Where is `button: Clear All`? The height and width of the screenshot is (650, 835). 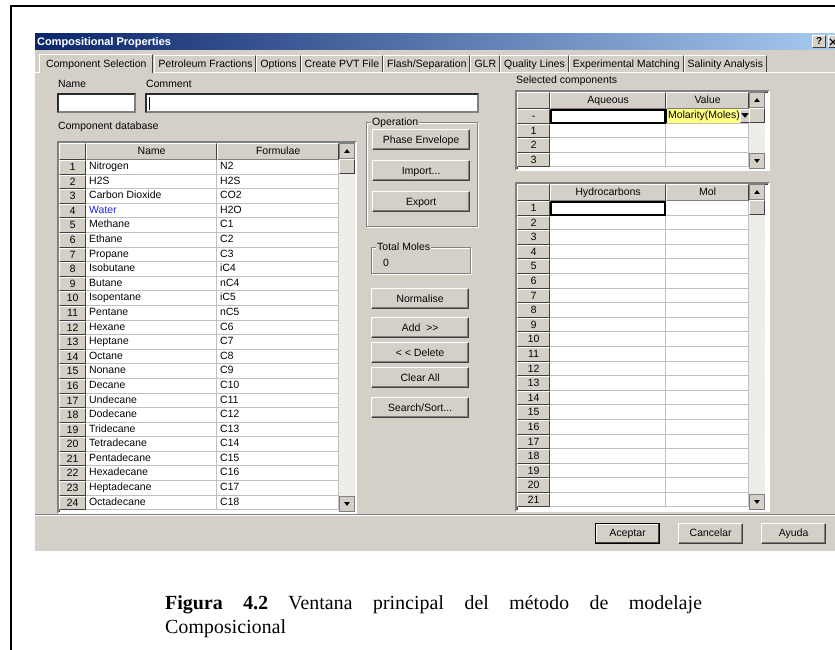 button: Clear All is located at coordinates (420, 377).